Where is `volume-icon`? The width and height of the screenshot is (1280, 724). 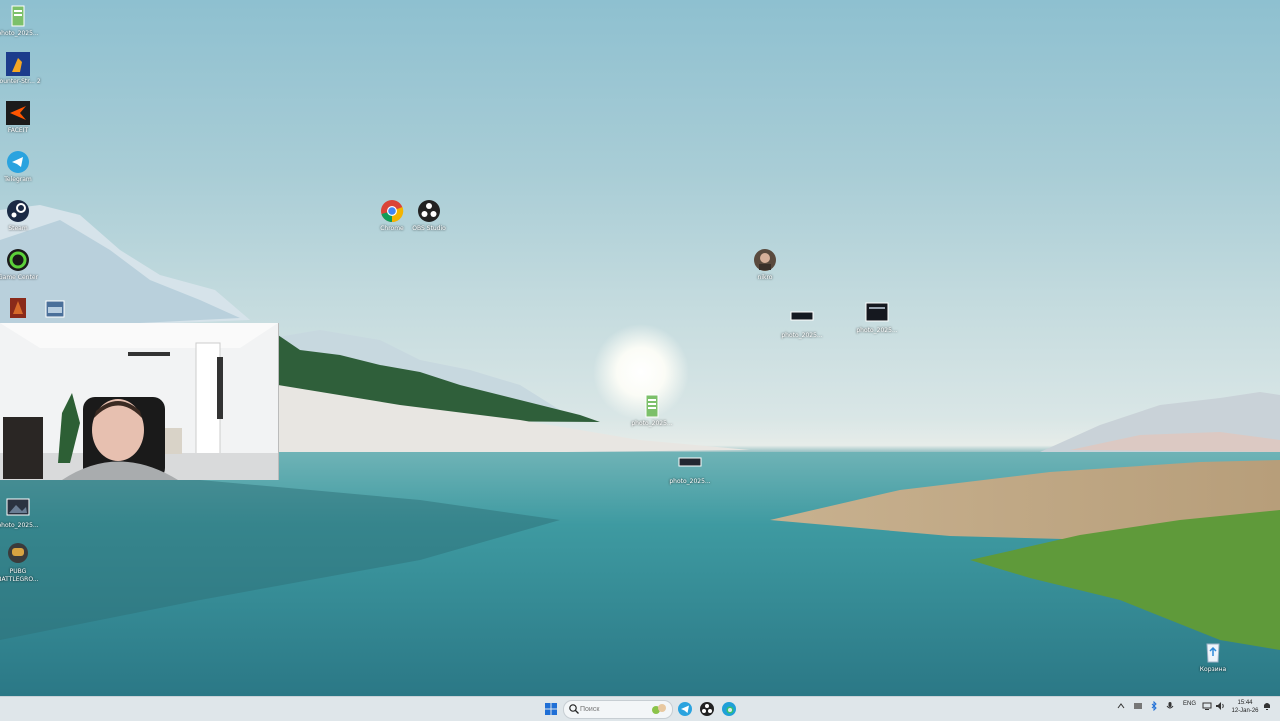 volume-icon is located at coordinates (1220, 707).